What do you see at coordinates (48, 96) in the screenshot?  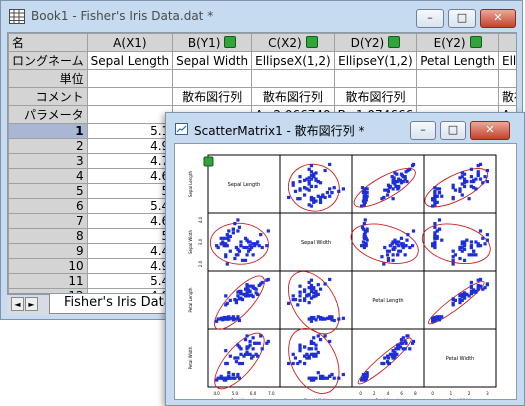 I see `row-header-label: コメント` at bounding box center [48, 96].